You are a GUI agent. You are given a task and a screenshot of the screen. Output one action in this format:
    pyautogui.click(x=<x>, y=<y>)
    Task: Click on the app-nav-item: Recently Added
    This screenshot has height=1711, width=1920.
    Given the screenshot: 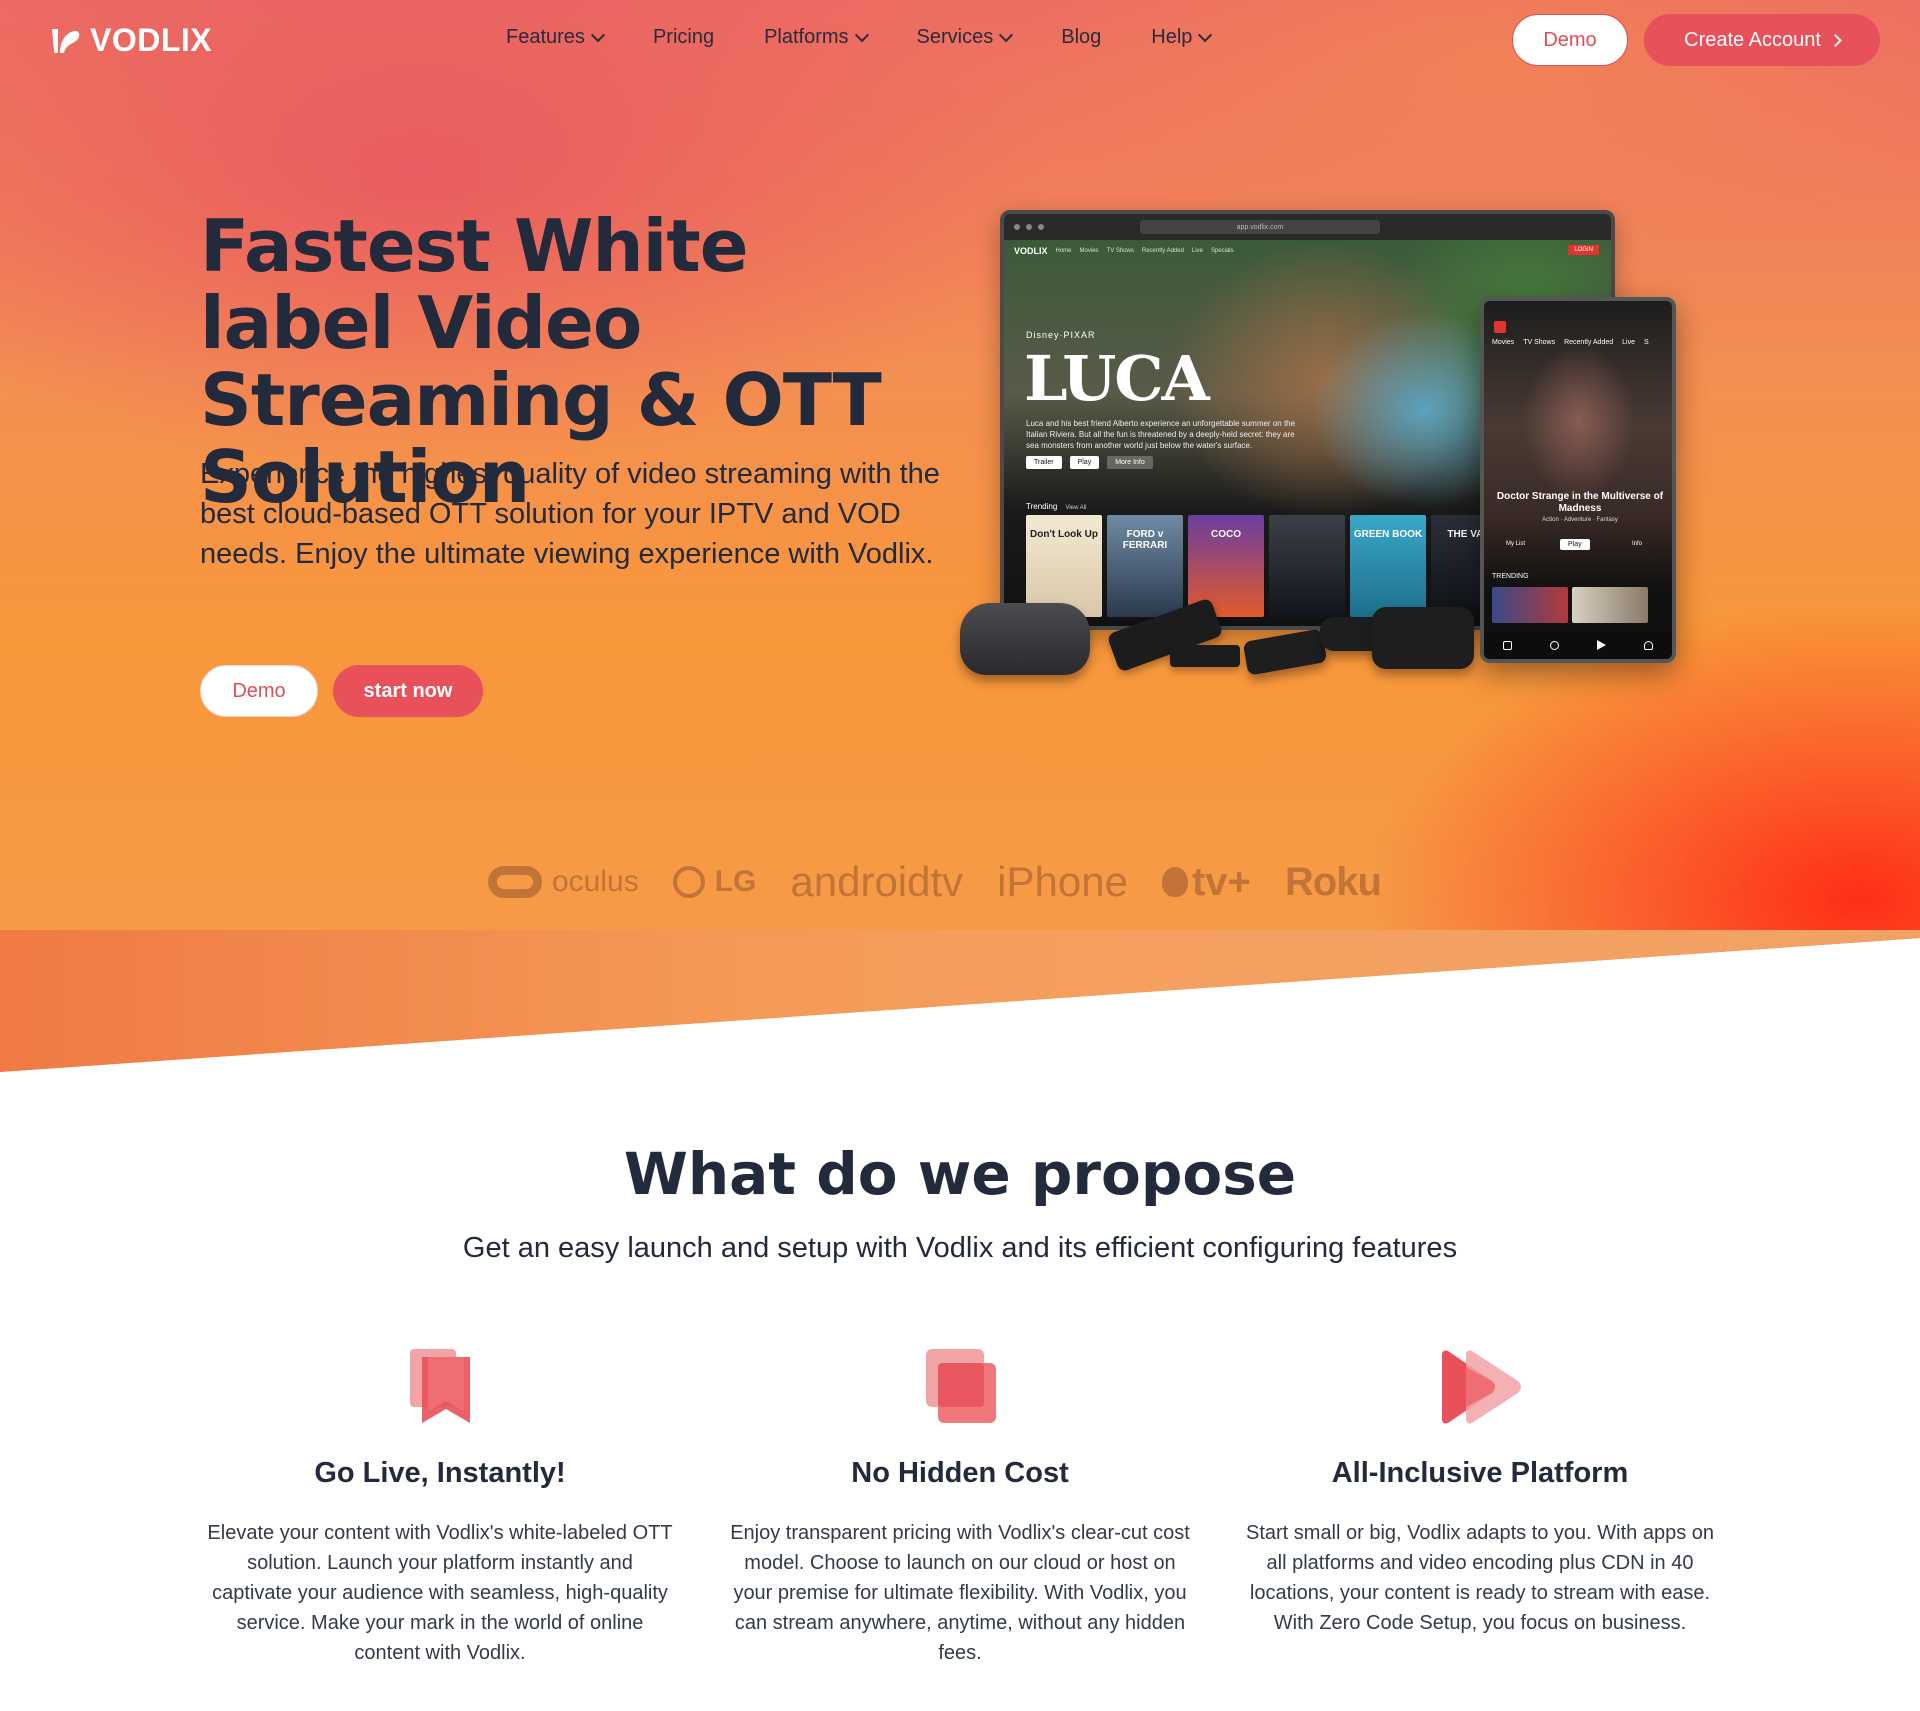 What is the action you would take?
    pyautogui.click(x=1162, y=251)
    